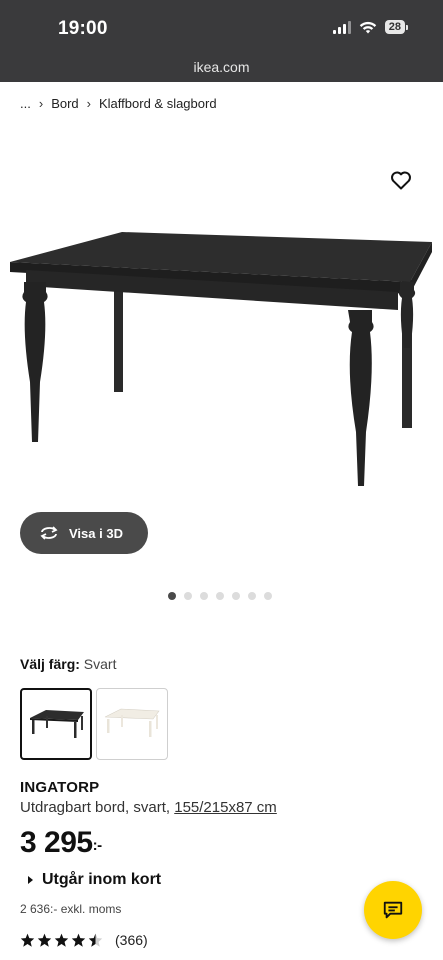 The image size is (443, 960). I want to click on product-rating: (366), so click(84, 940).